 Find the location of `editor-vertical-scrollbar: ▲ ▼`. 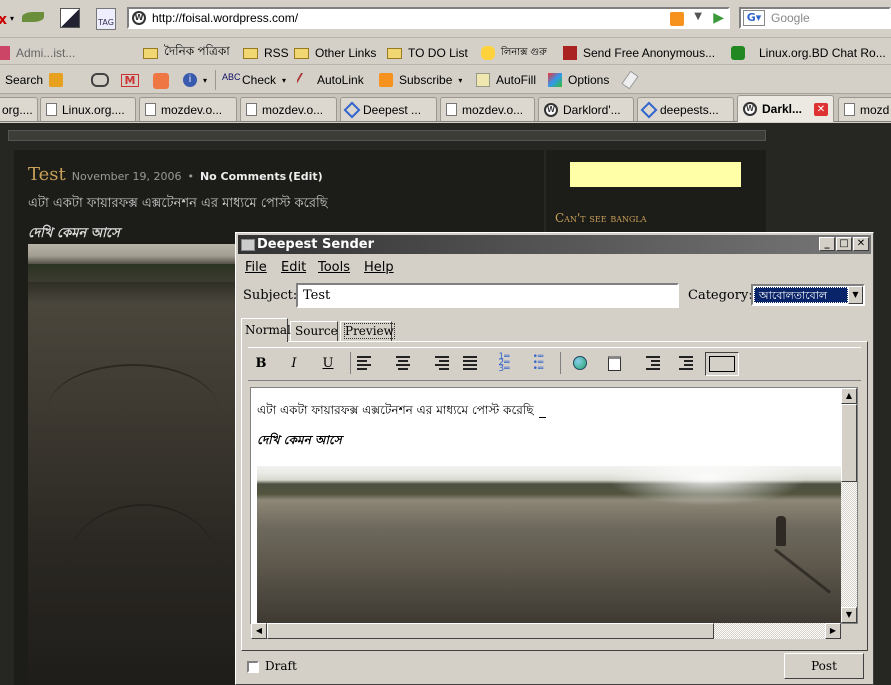

editor-vertical-scrollbar: ▲ ▼ is located at coordinates (849, 505).